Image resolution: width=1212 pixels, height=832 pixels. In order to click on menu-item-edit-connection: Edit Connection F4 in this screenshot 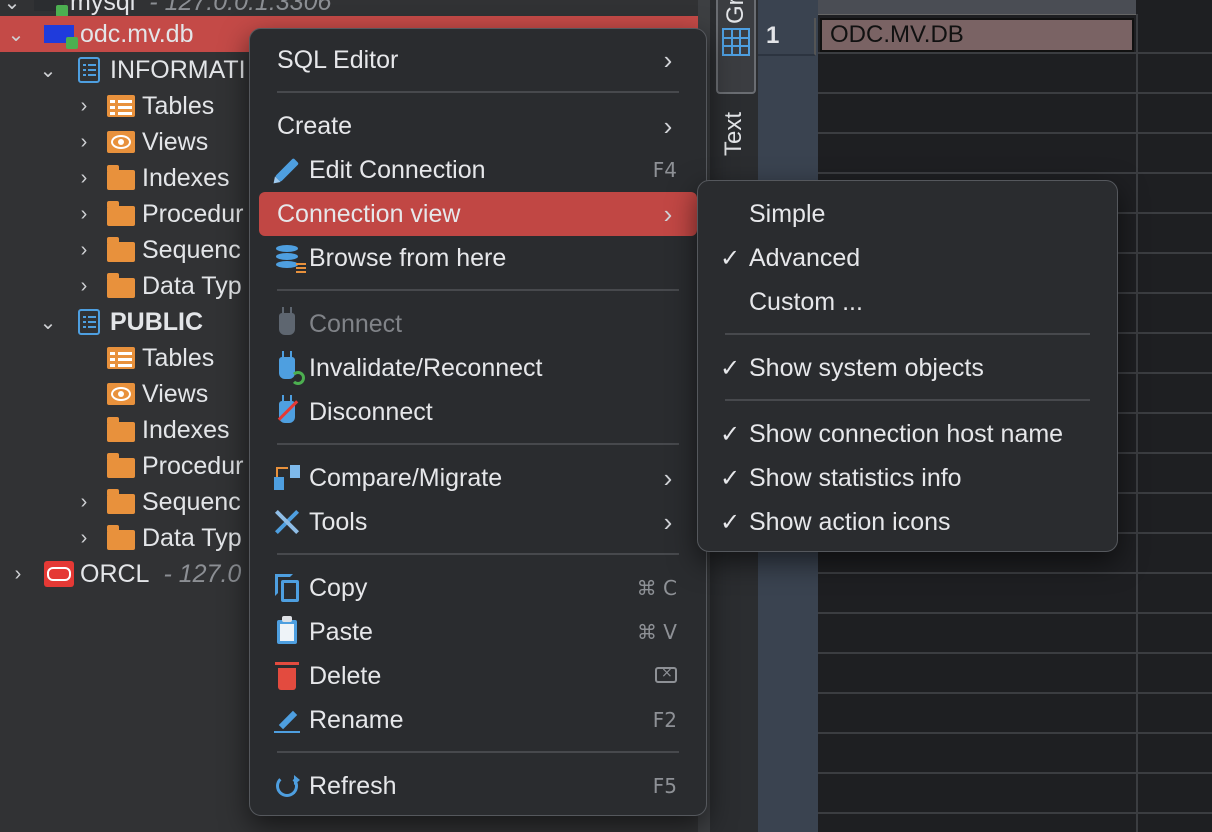, I will do `click(478, 170)`.